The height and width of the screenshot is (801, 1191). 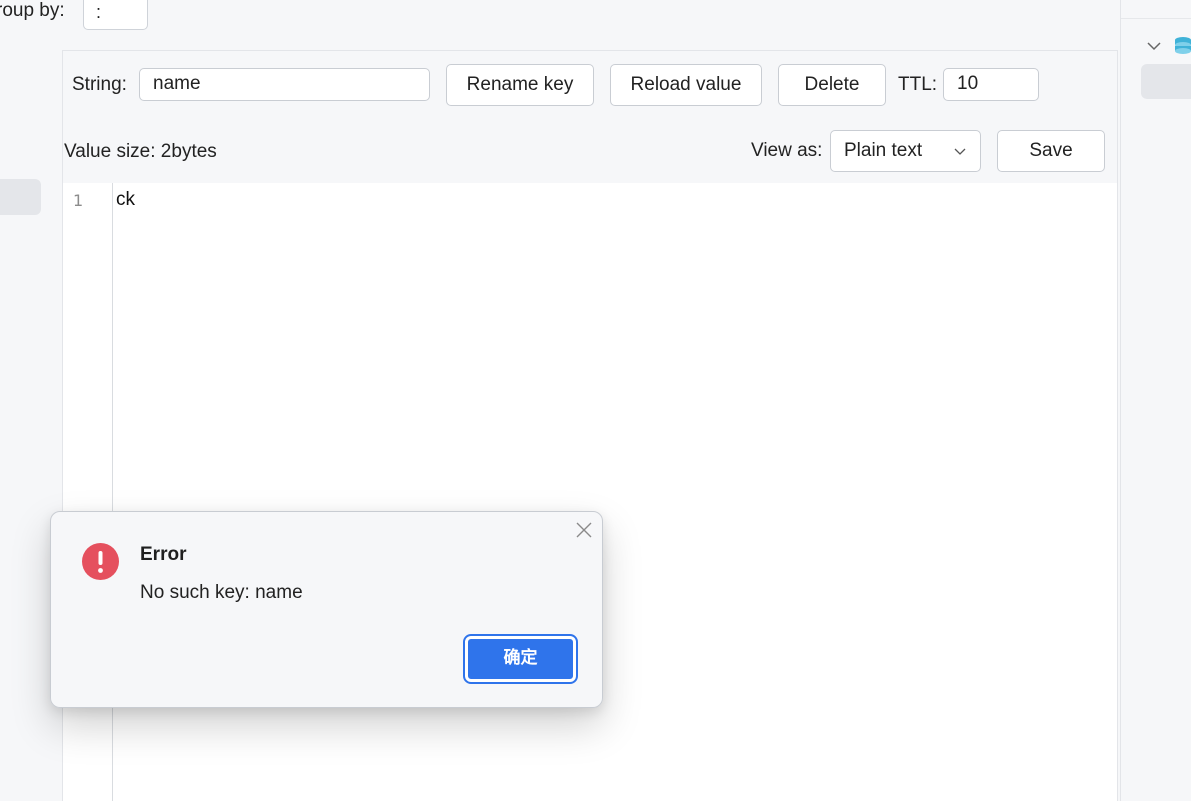 What do you see at coordinates (1156, 18) in the screenshot?
I see `right-divider` at bounding box center [1156, 18].